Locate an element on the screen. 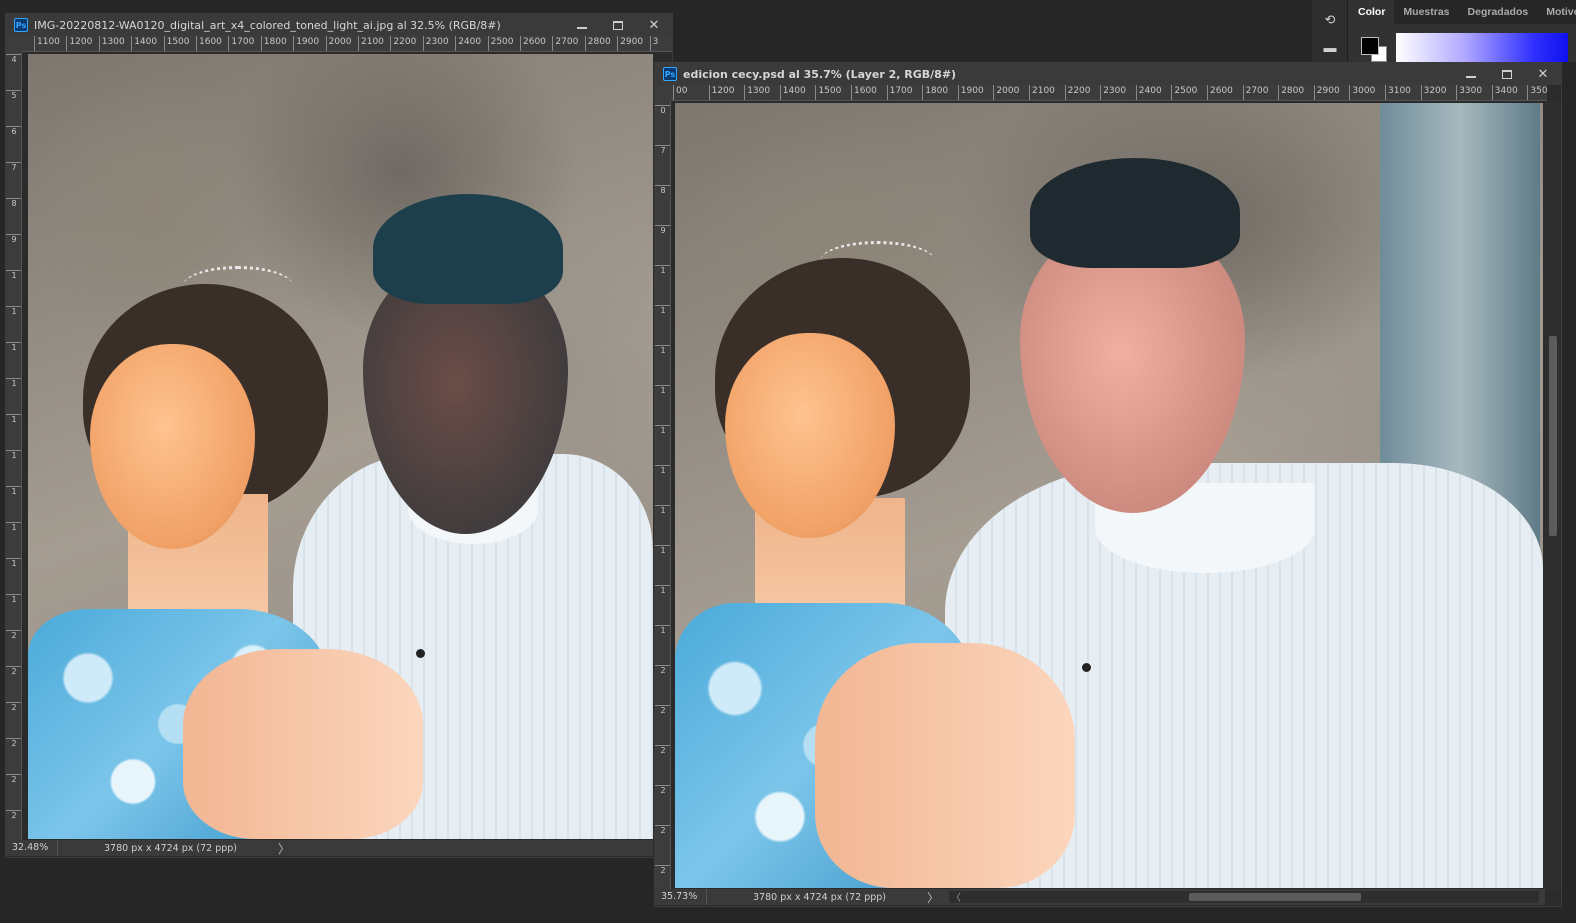  ruler-tick-label: 3 is located at coordinates (653, 43).